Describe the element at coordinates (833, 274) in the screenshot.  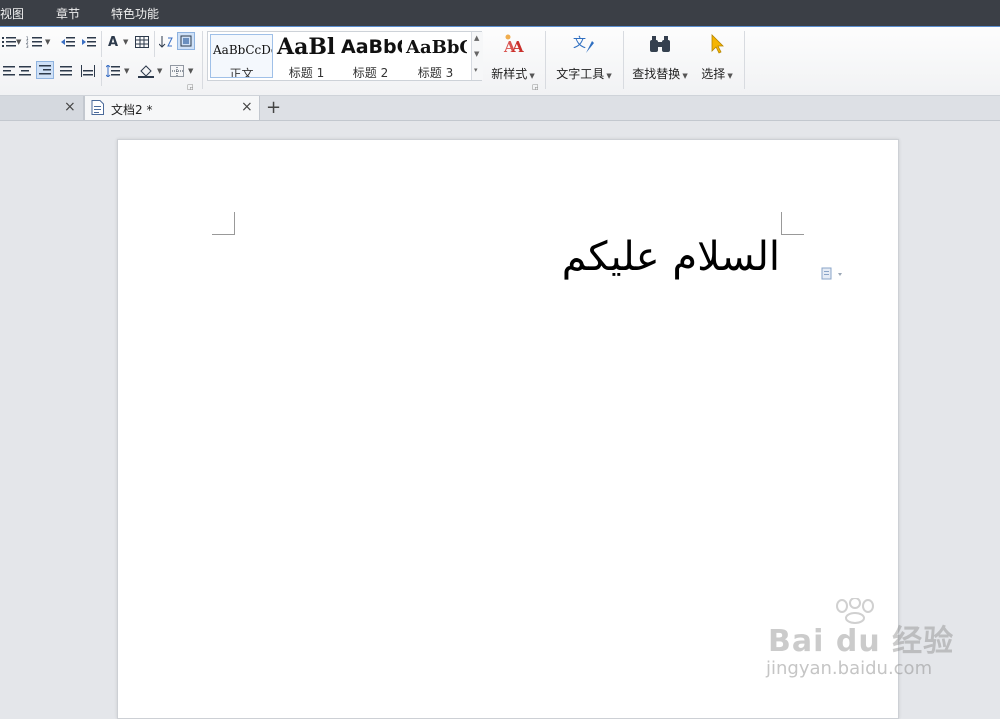
I see `paste-options-icon` at that location.